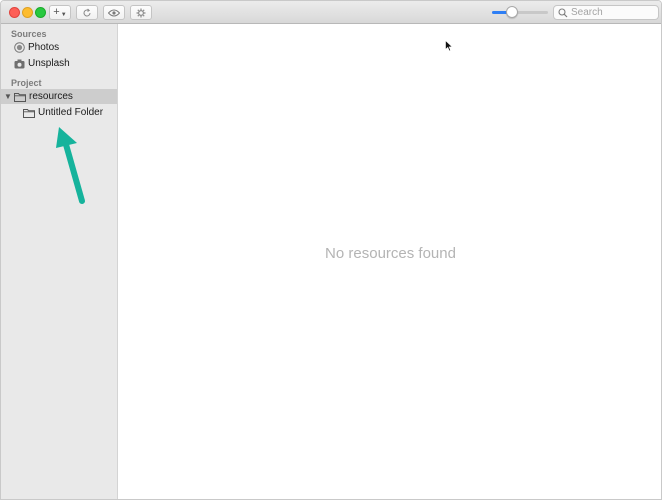 This screenshot has height=500, width=662. Describe the element at coordinates (51, 96) in the screenshot. I see `sidebar-item-label: resources` at that location.